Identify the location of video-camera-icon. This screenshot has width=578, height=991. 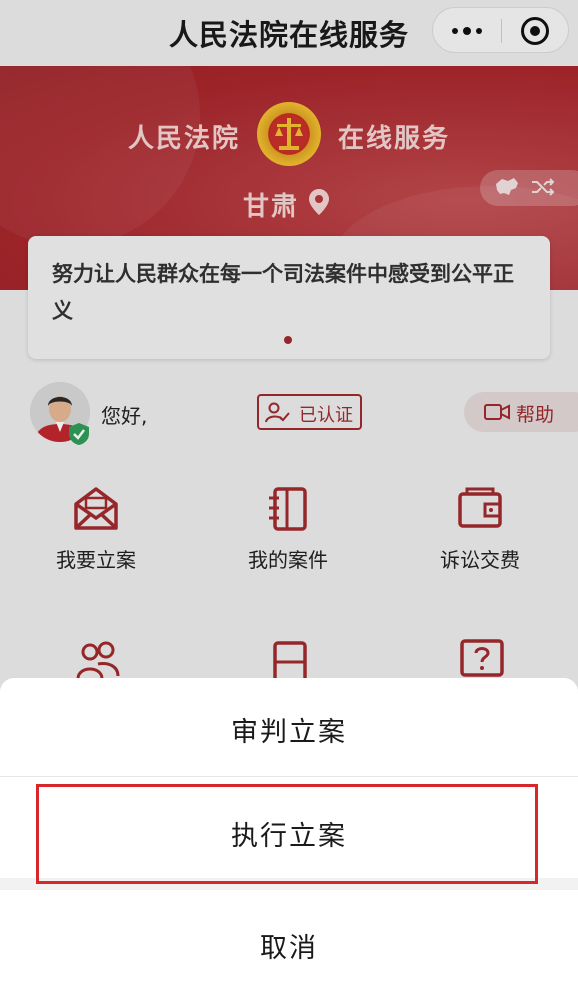
(497, 412).